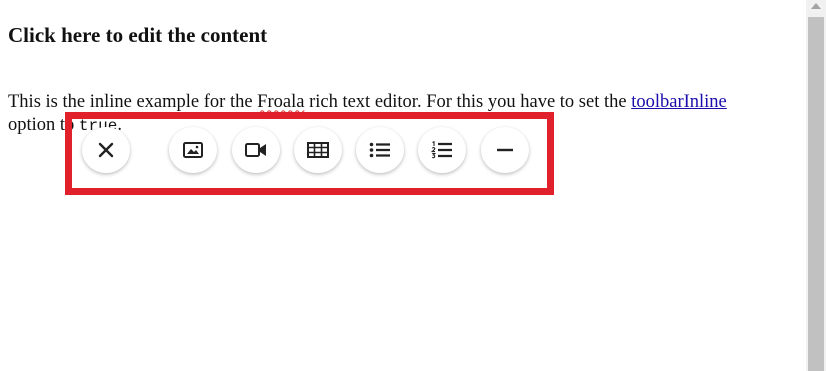 The width and height of the screenshot is (826, 371). I want to click on scrollbar-thumb, so click(816, 194).